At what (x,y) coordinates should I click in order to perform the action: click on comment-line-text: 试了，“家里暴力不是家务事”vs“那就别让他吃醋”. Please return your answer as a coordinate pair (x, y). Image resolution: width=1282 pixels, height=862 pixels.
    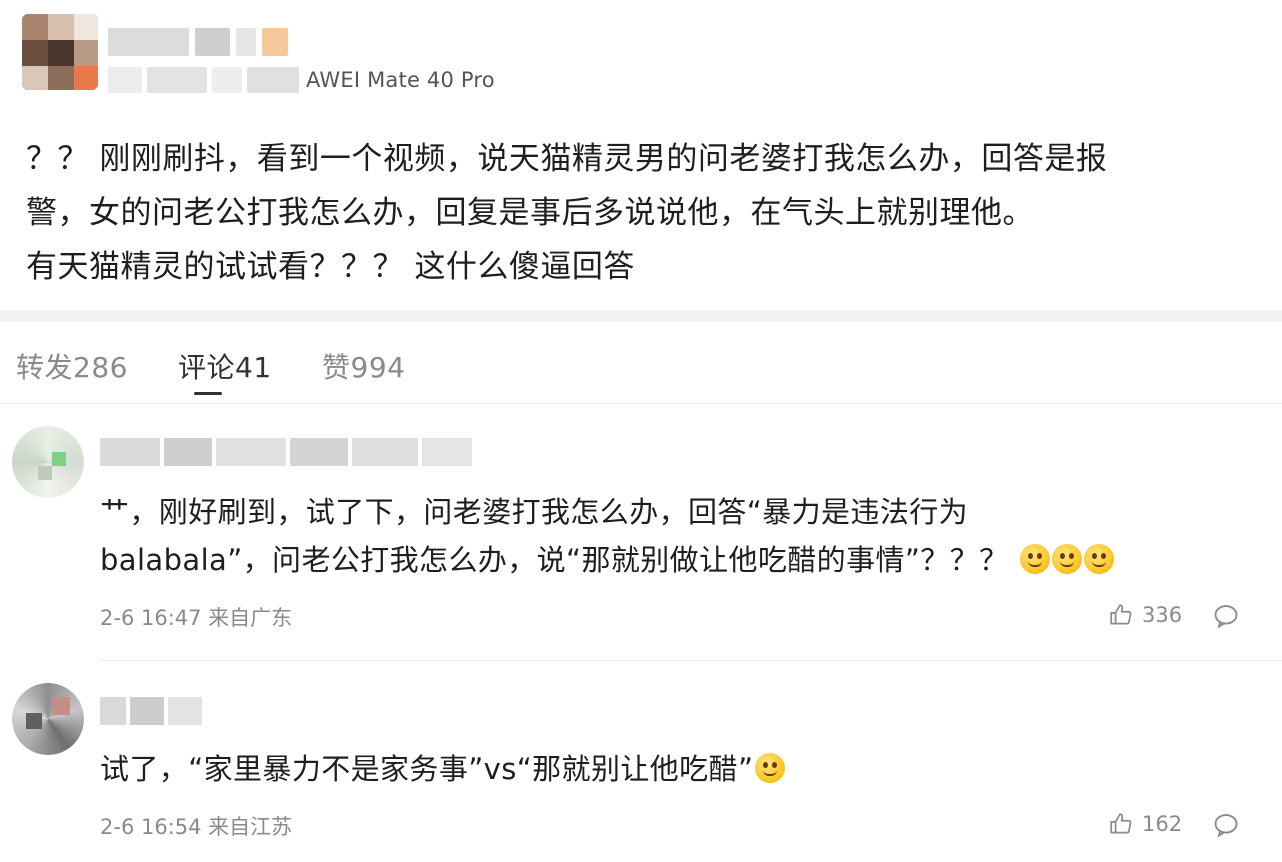
    Looking at the image, I should click on (427, 769).